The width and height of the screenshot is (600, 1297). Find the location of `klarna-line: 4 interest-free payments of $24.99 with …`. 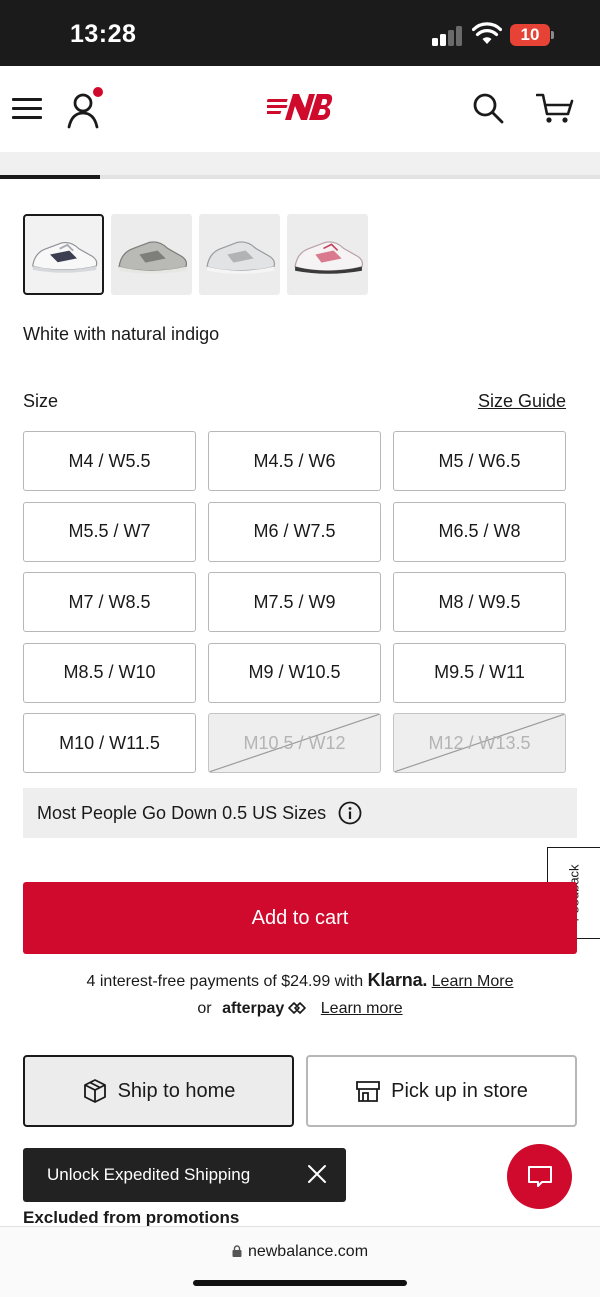

klarna-line: 4 interest-free payments of $24.99 with … is located at coordinates (300, 980).